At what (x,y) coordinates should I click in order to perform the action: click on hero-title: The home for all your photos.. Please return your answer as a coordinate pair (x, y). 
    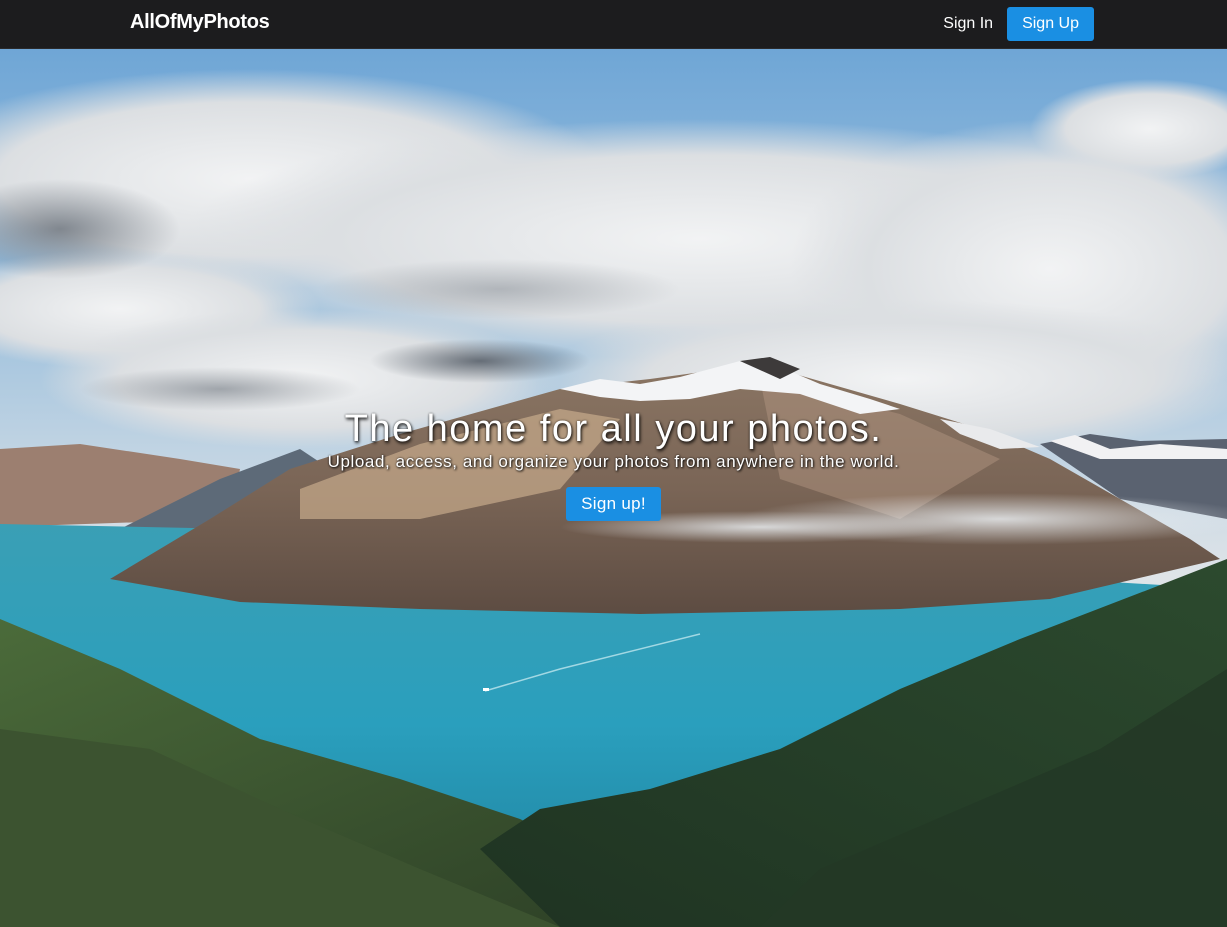
    Looking at the image, I should click on (613, 429).